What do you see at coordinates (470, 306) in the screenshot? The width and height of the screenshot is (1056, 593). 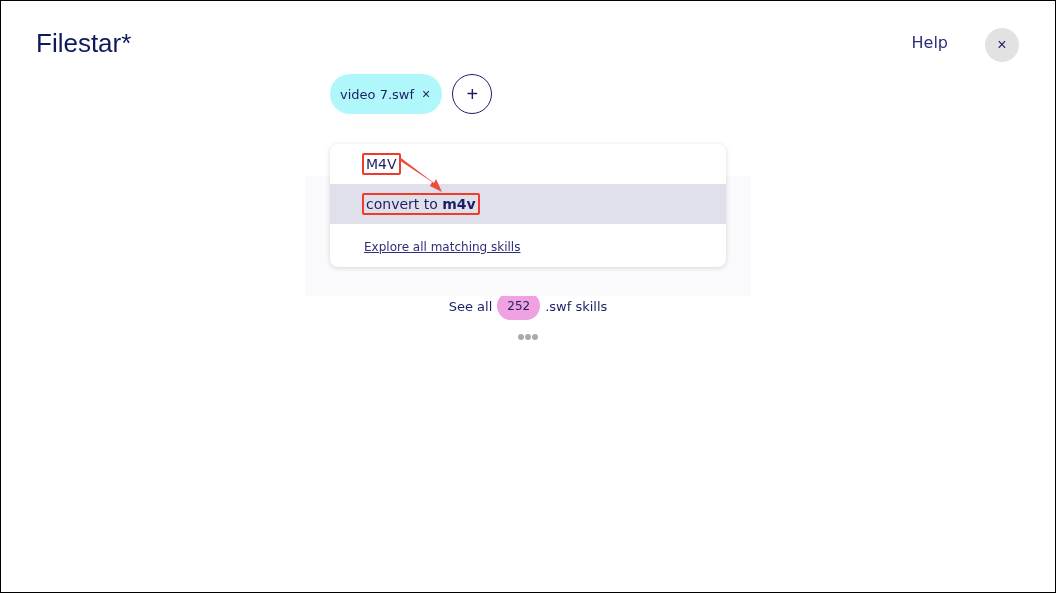 I see `see-all-label: See all` at bounding box center [470, 306].